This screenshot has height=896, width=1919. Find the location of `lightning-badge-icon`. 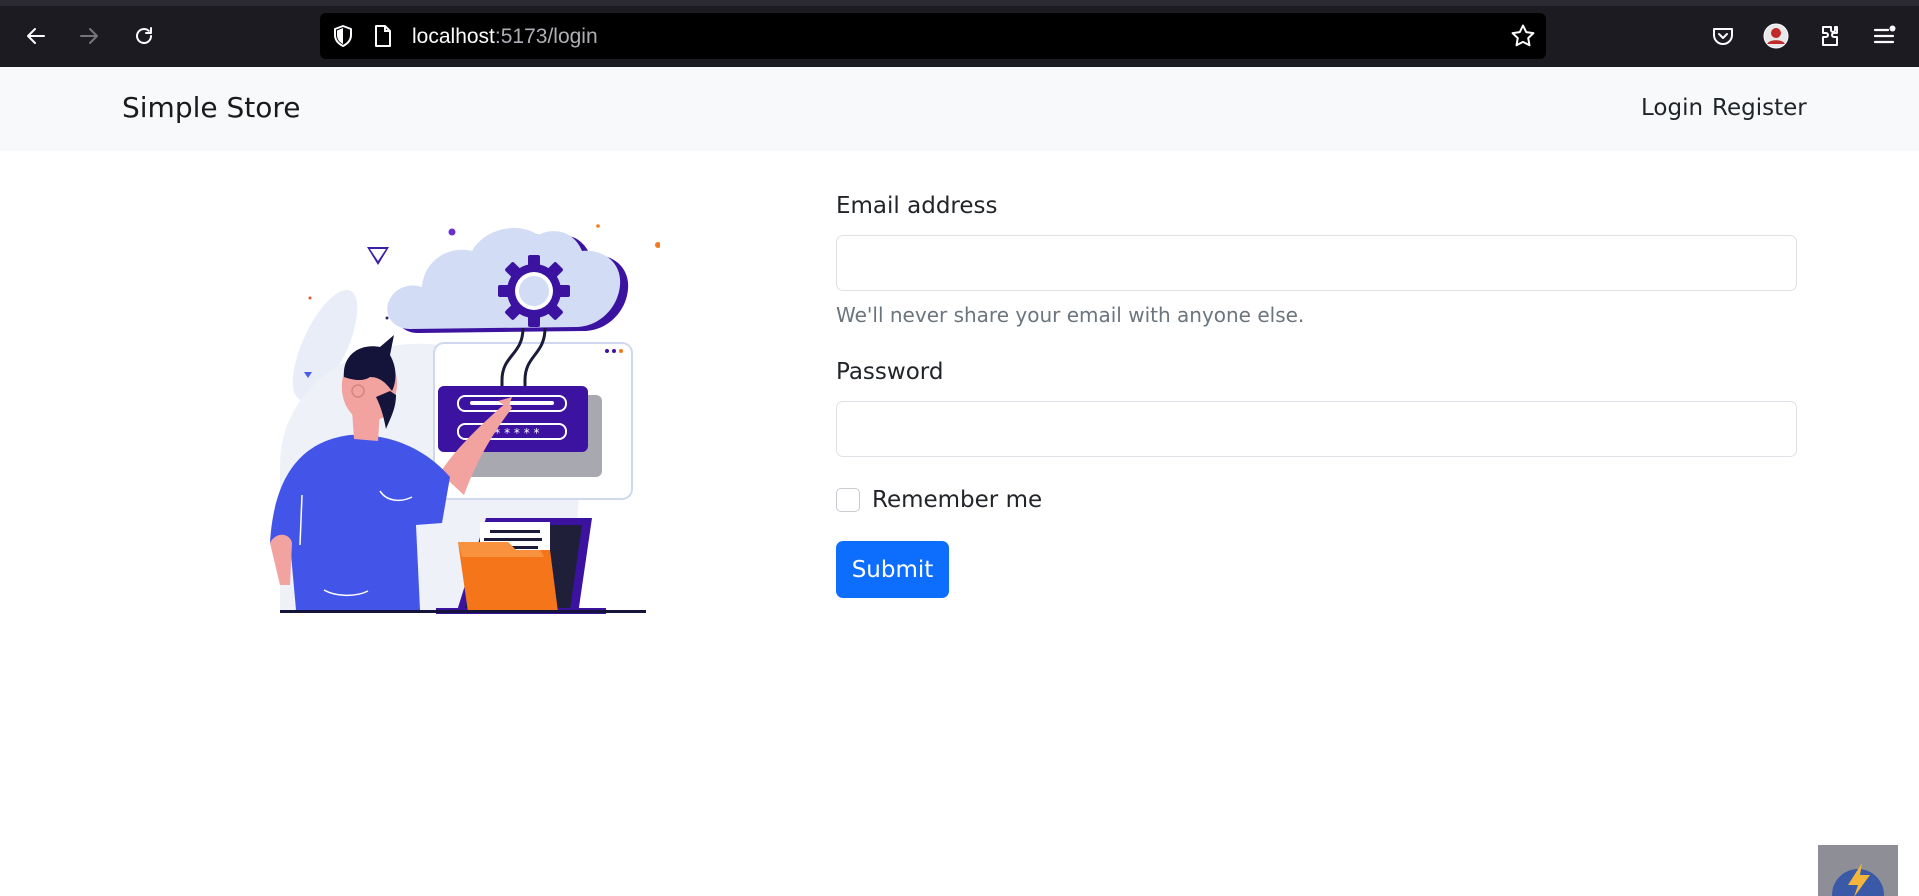

lightning-badge-icon is located at coordinates (1858, 879).